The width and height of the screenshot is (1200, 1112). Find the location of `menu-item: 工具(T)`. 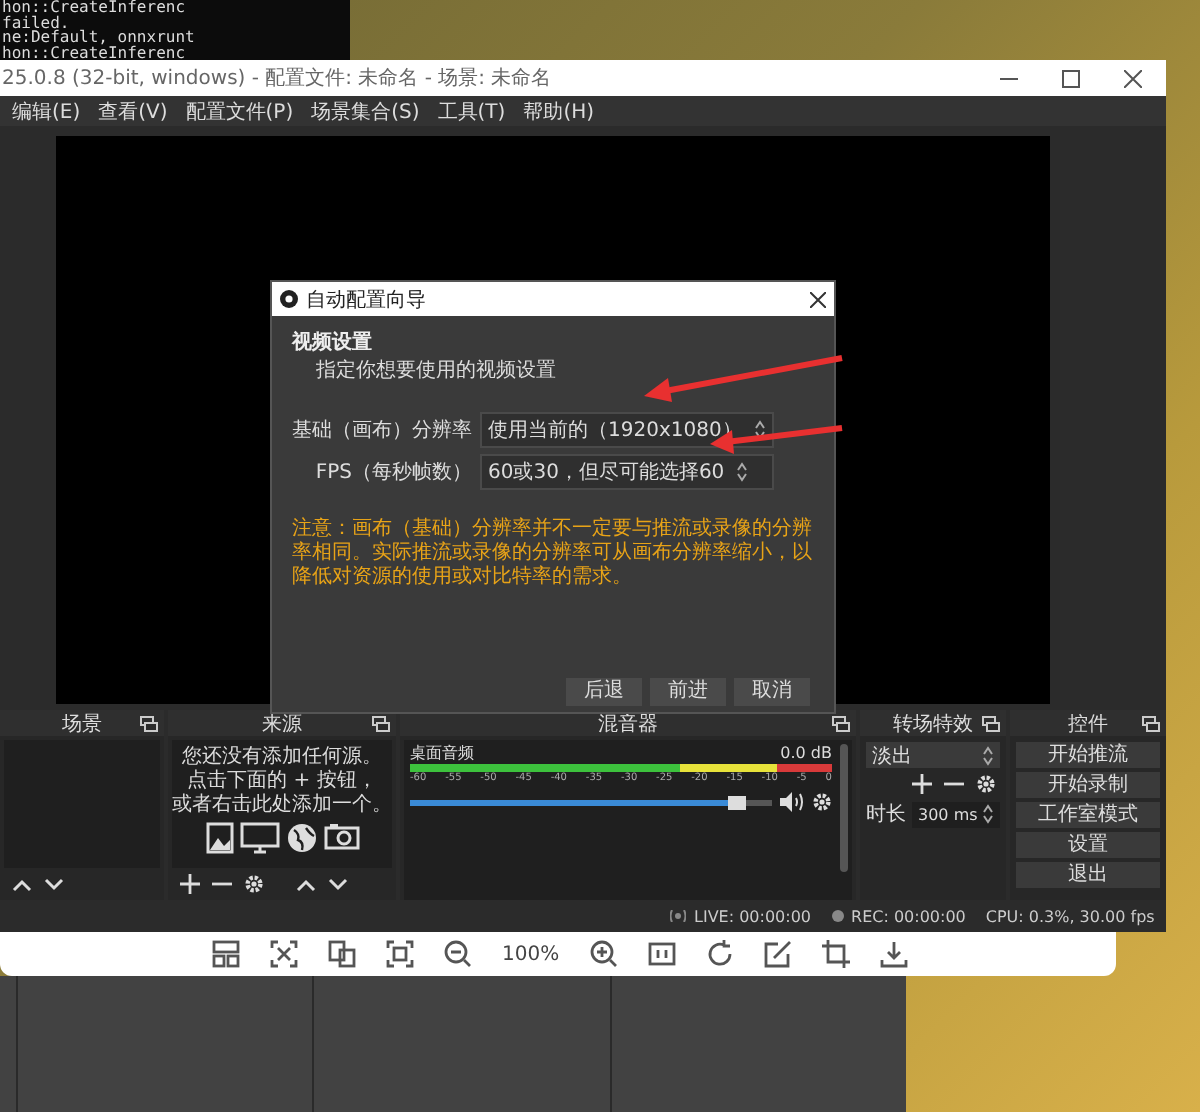

menu-item: 工具(T) is located at coordinates (471, 111).